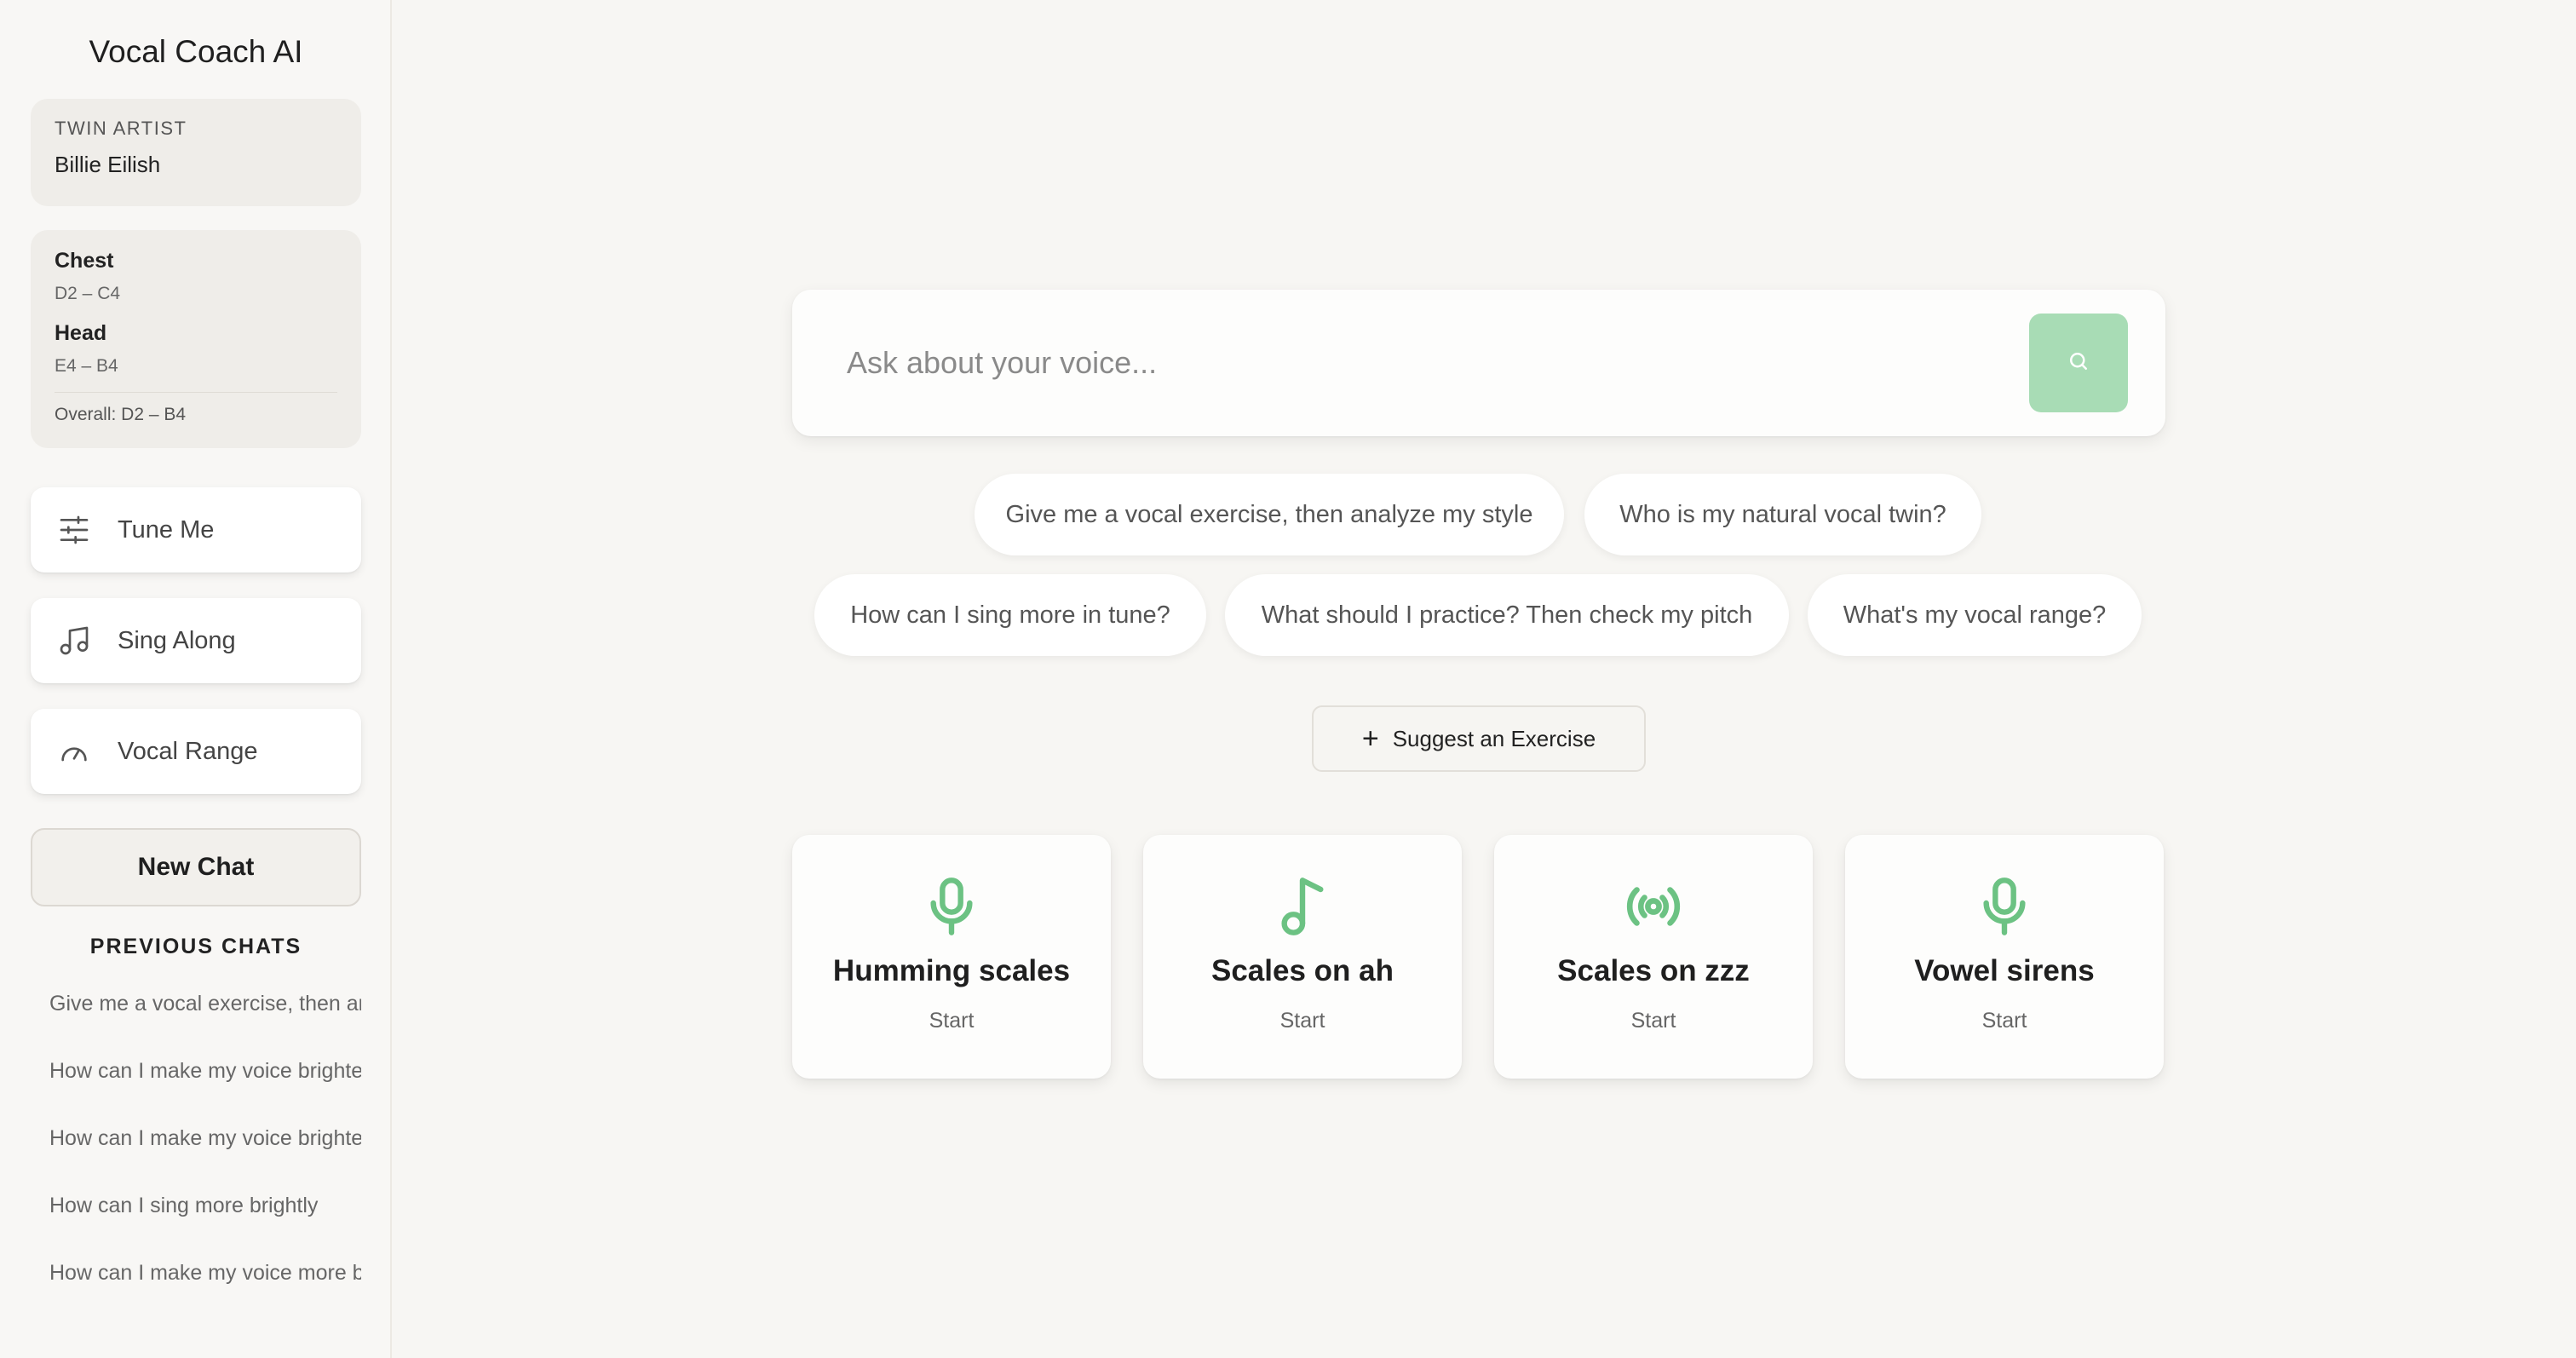 This screenshot has height=1358, width=2576. I want to click on vocal-range-button: Vocal Range, so click(196, 752).